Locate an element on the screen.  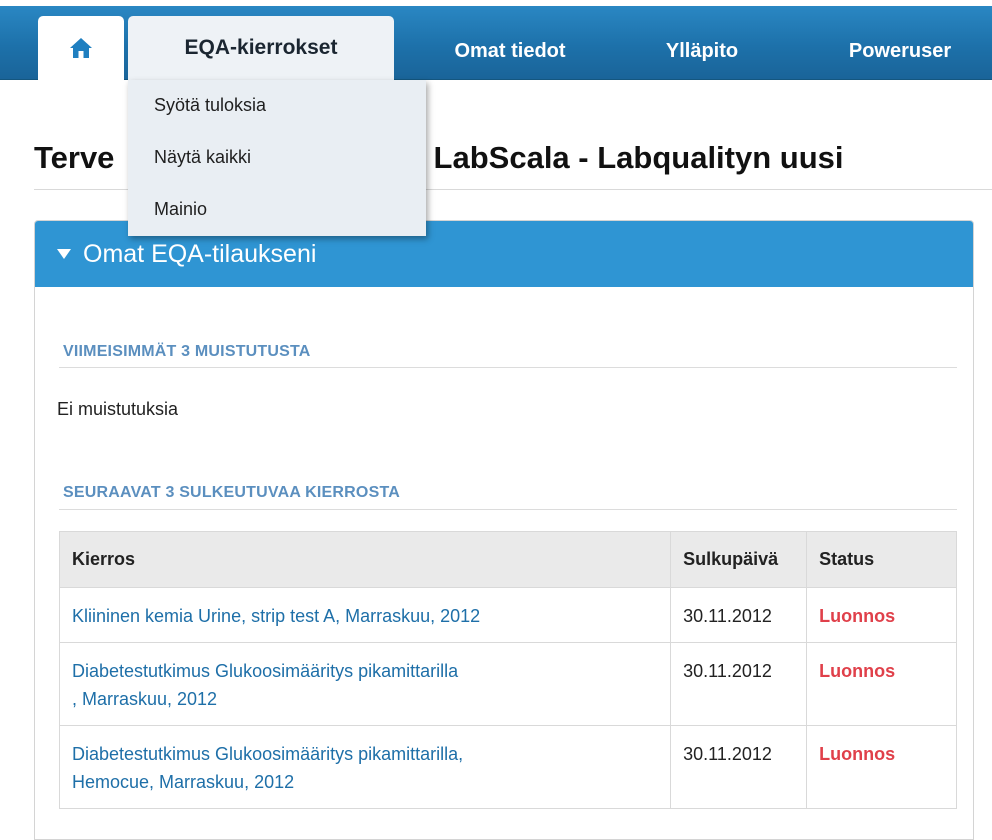
tab-label: Ylläpito is located at coordinates (702, 50).